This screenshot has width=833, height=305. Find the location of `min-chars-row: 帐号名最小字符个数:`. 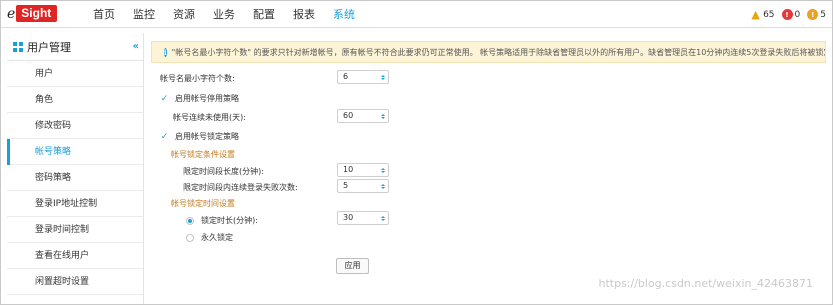

min-chars-row: 帐号名最小字符个数: is located at coordinates (197, 78).